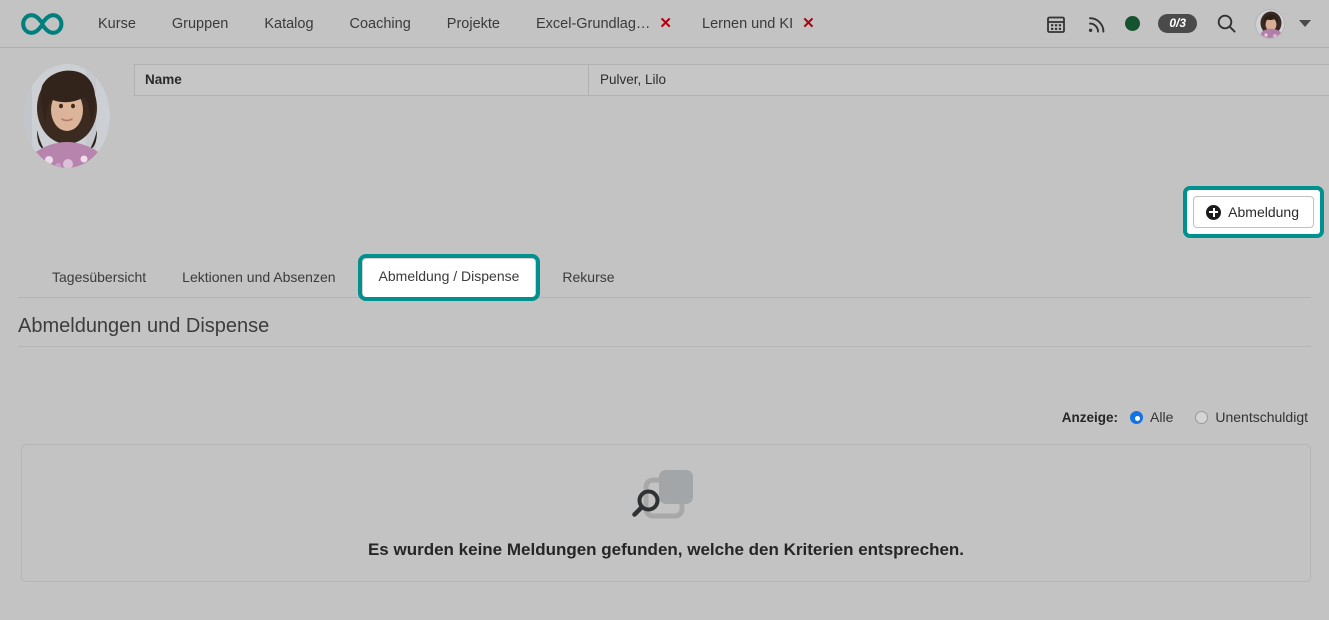 The height and width of the screenshot is (620, 1329). I want to click on open-tab-excel-grundlagen: Excel-Grundlag… ✕, so click(601, 24).